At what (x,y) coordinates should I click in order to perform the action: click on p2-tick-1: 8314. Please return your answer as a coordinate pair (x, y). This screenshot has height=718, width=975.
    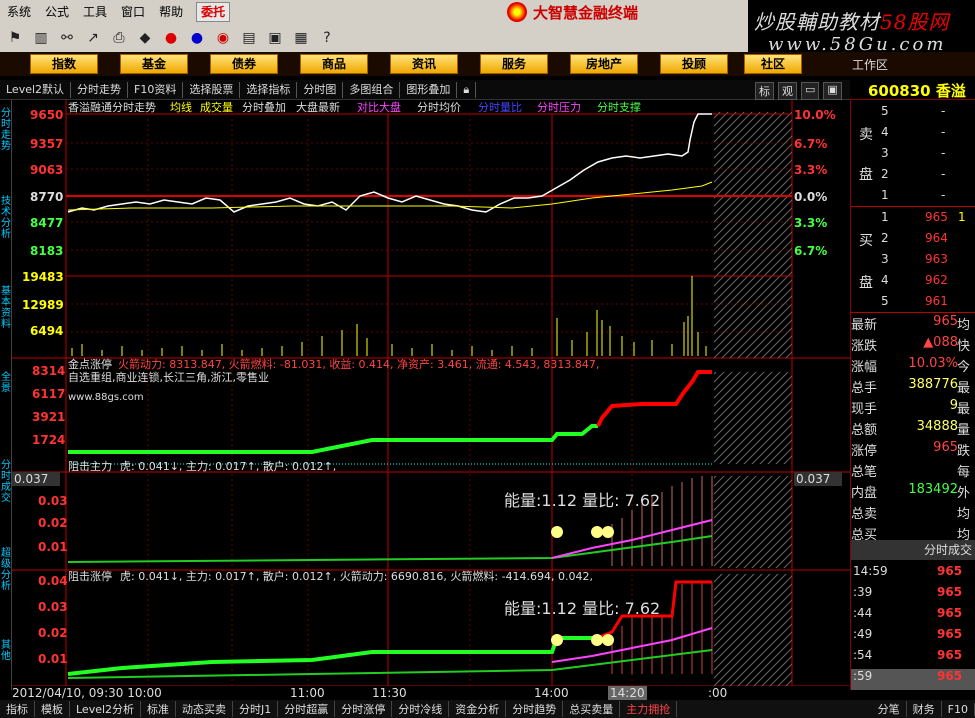
    Looking at the image, I should click on (48, 371).